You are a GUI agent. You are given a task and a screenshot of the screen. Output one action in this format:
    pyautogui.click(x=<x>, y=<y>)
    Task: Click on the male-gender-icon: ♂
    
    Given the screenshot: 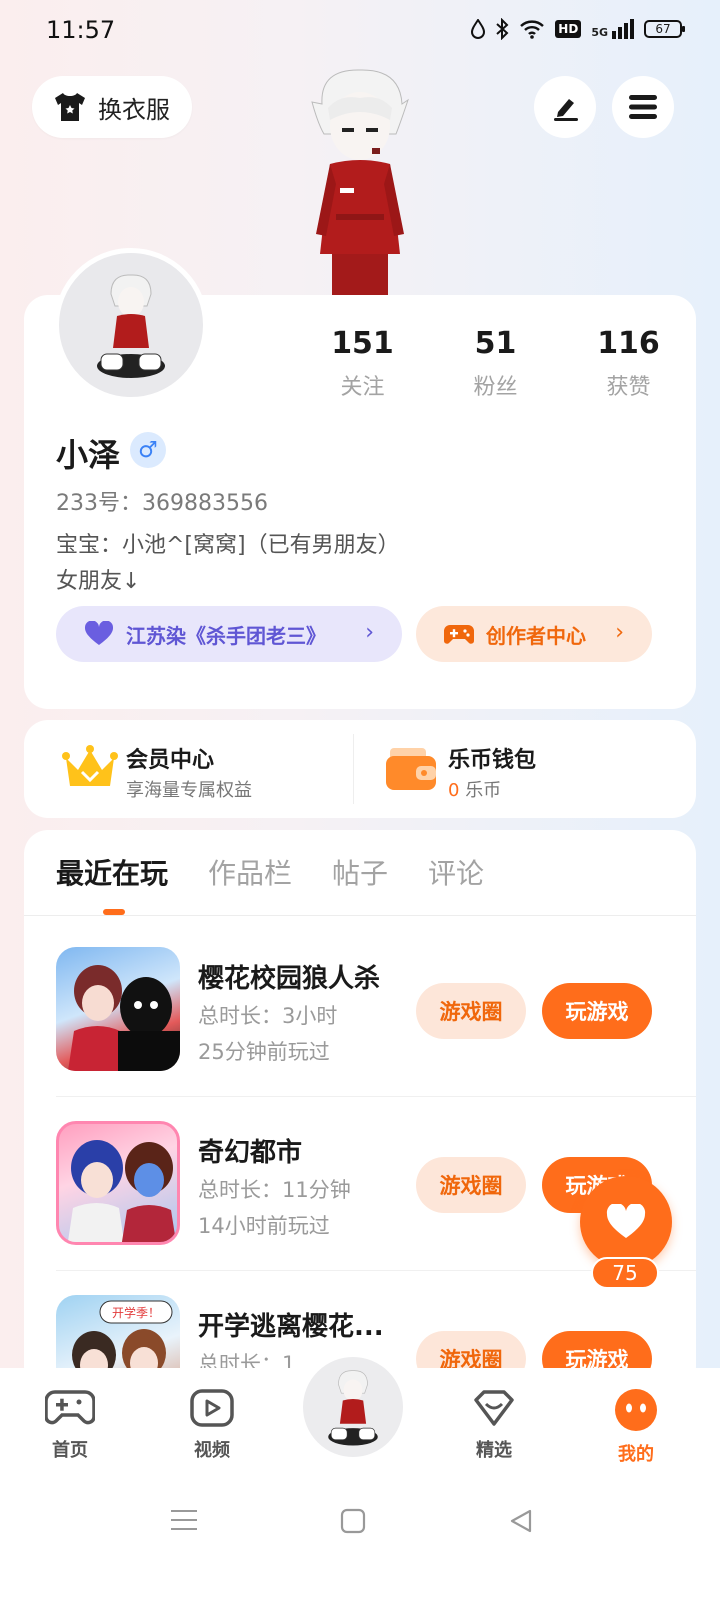 What is the action you would take?
    pyautogui.click(x=148, y=450)
    